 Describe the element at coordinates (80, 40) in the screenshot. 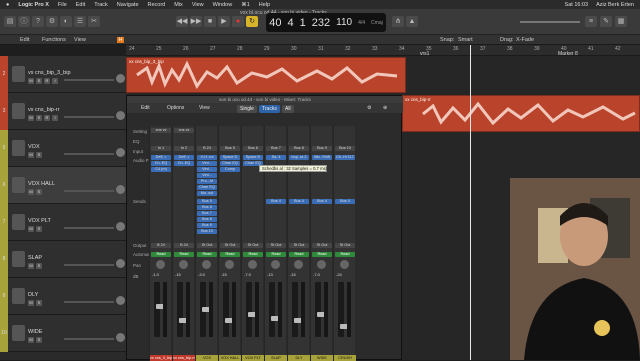

I see `view-menu: View` at that location.